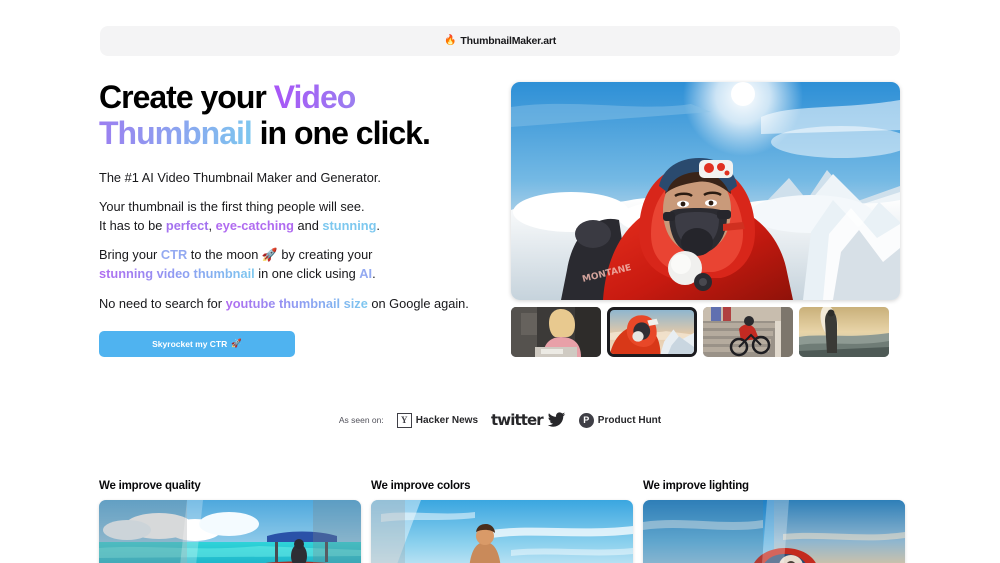 This screenshot has height=563, width=1000. I want to click on kw-stunning-video-thumbnail: stunning video thumbnail, so click(177, 274).